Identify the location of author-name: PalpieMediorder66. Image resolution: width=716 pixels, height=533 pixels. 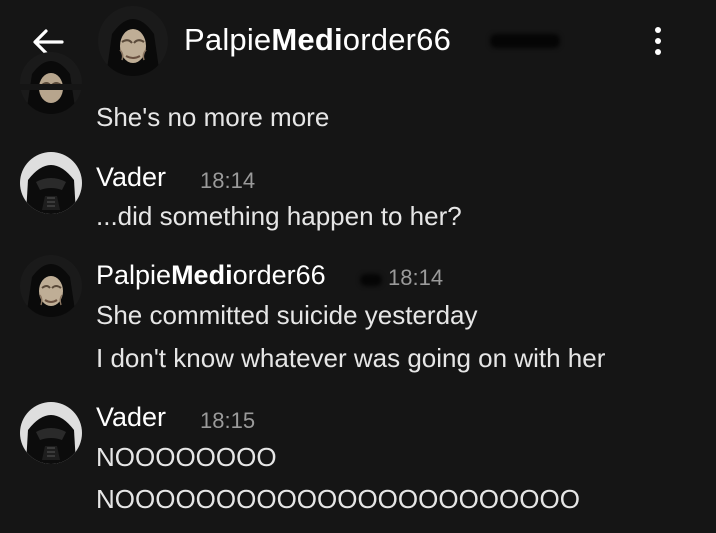
(211, 275).